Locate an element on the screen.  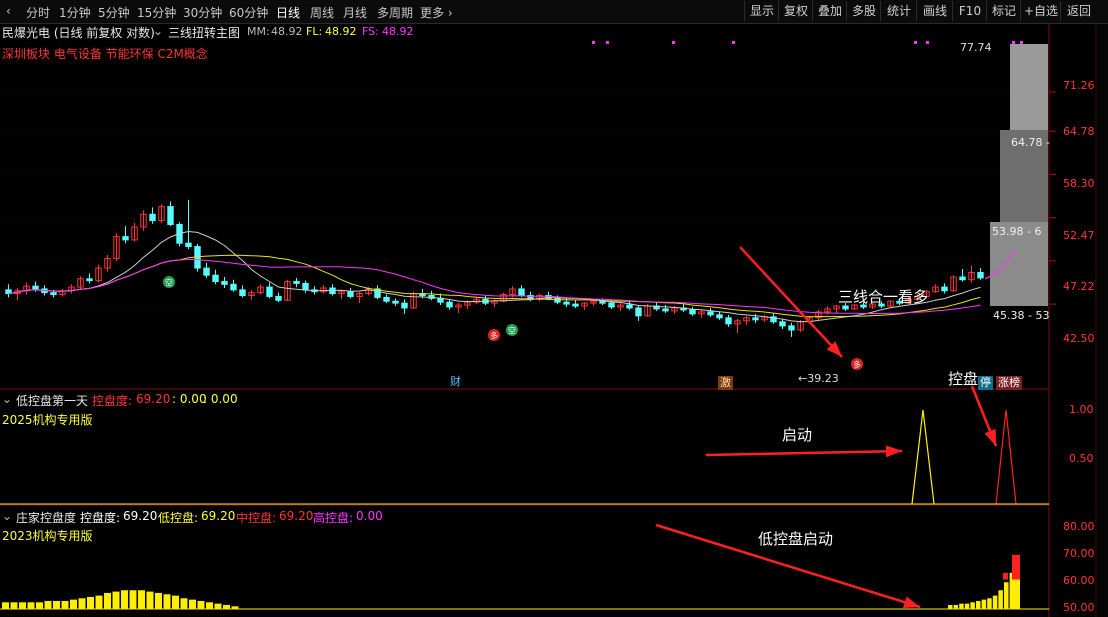
mm-value: 48.92 is located at coordinates (287, 31).